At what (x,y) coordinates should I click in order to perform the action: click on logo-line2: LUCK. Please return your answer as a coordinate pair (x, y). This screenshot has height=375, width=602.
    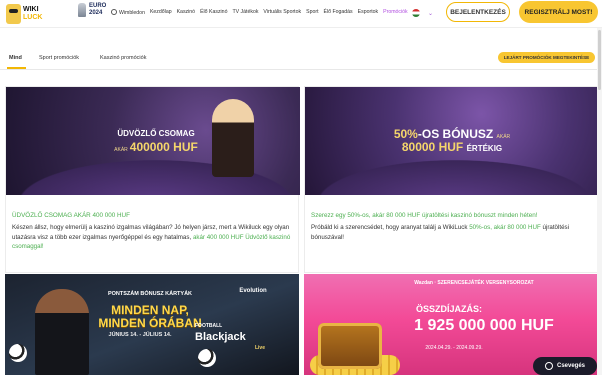
    Looking at the image, I should click on (33, 17).